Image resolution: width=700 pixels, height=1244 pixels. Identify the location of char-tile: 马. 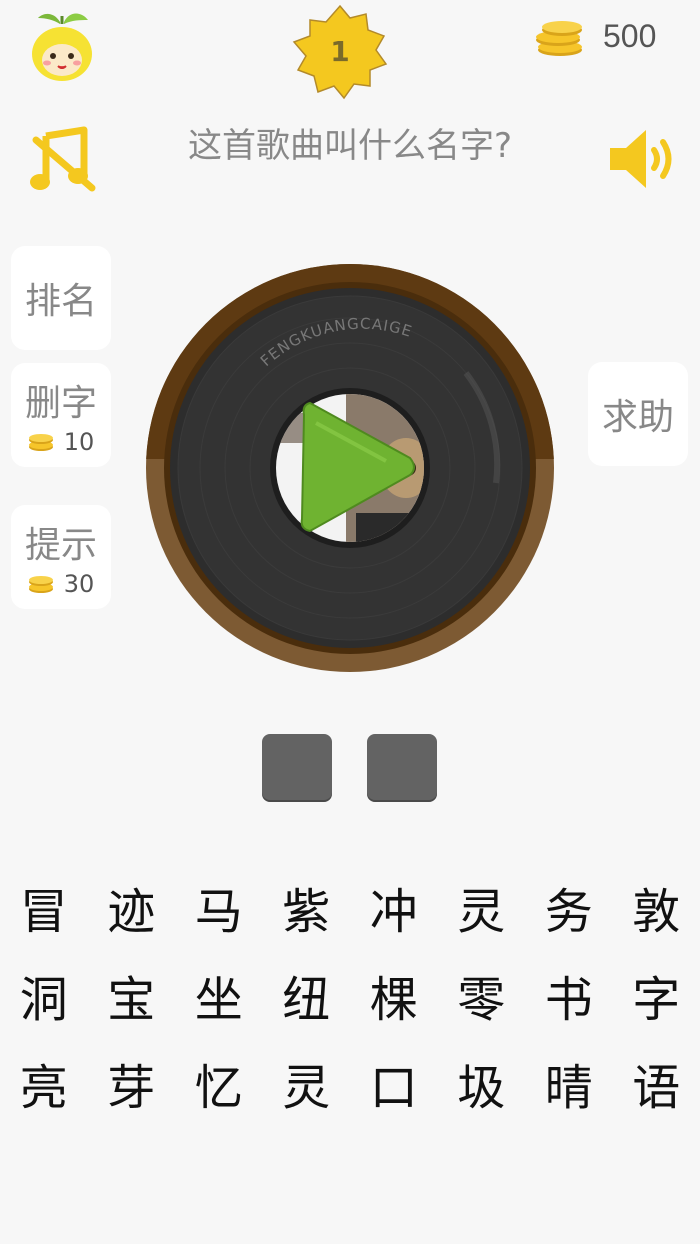
(219, 912).